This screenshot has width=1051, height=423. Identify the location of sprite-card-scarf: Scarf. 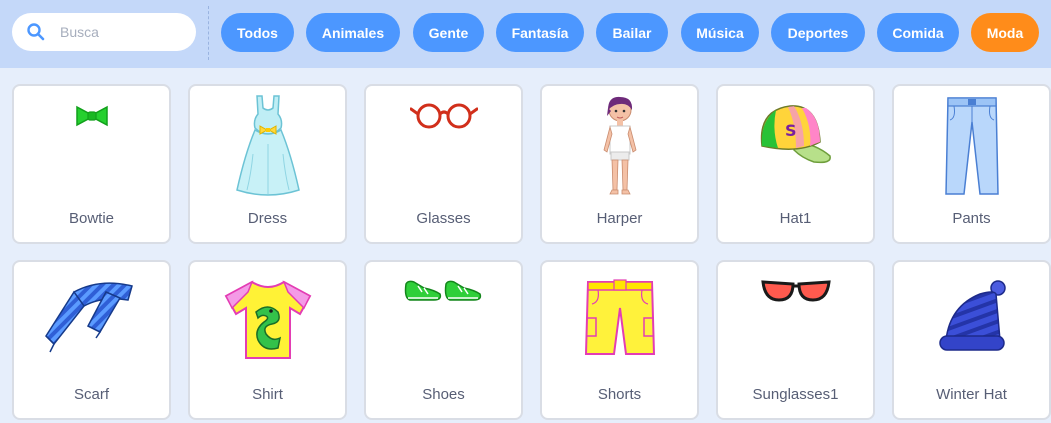
(91, 340).